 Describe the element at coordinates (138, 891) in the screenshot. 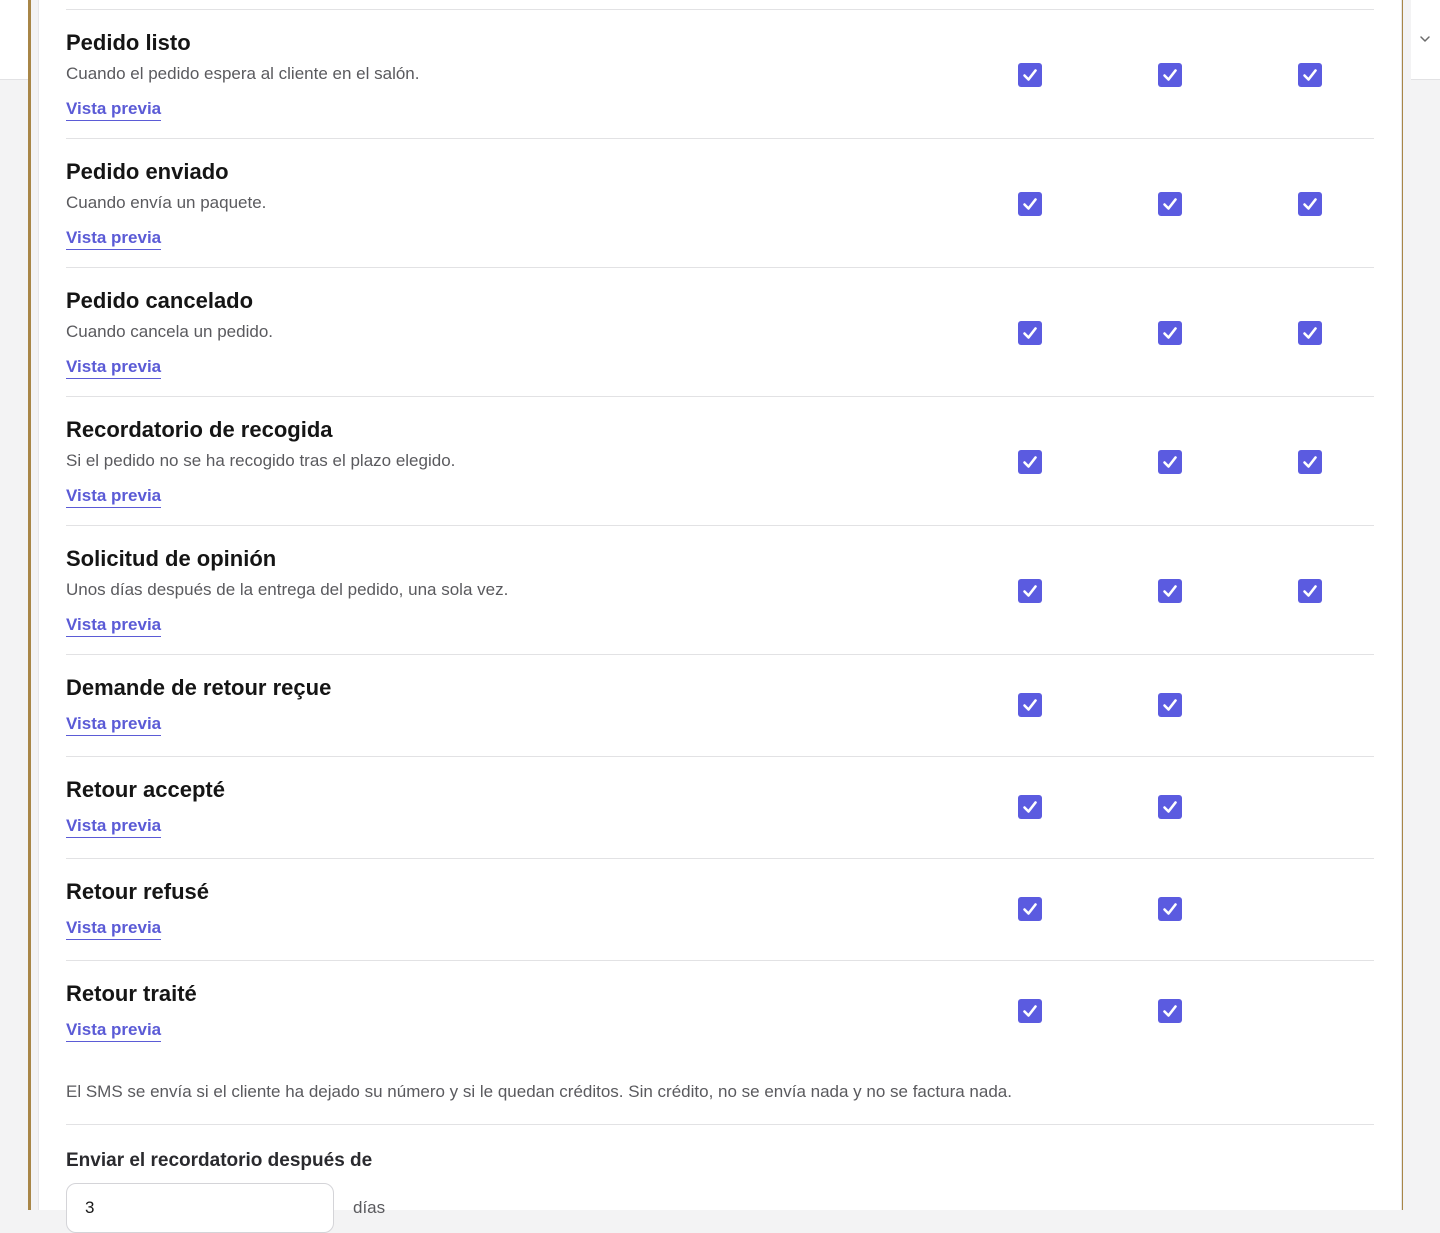

I see `notification-title: Retour refusé` at that location.